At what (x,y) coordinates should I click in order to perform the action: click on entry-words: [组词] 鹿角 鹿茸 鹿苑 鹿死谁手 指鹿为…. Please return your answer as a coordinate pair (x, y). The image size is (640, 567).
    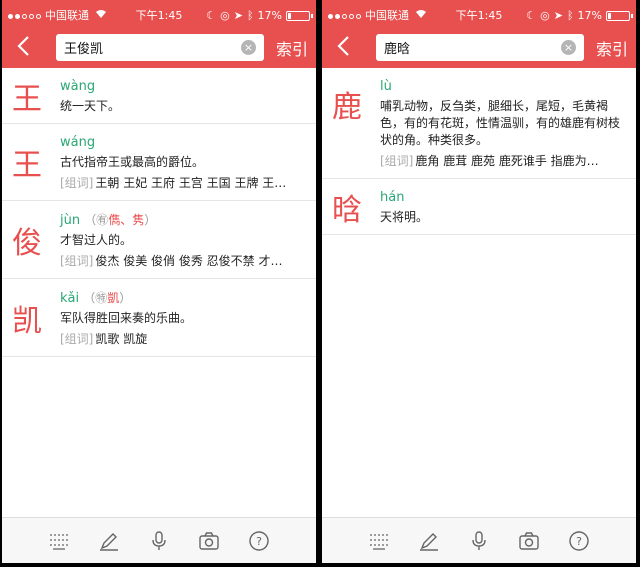
    Looking at the image, I should click on (503, 161).